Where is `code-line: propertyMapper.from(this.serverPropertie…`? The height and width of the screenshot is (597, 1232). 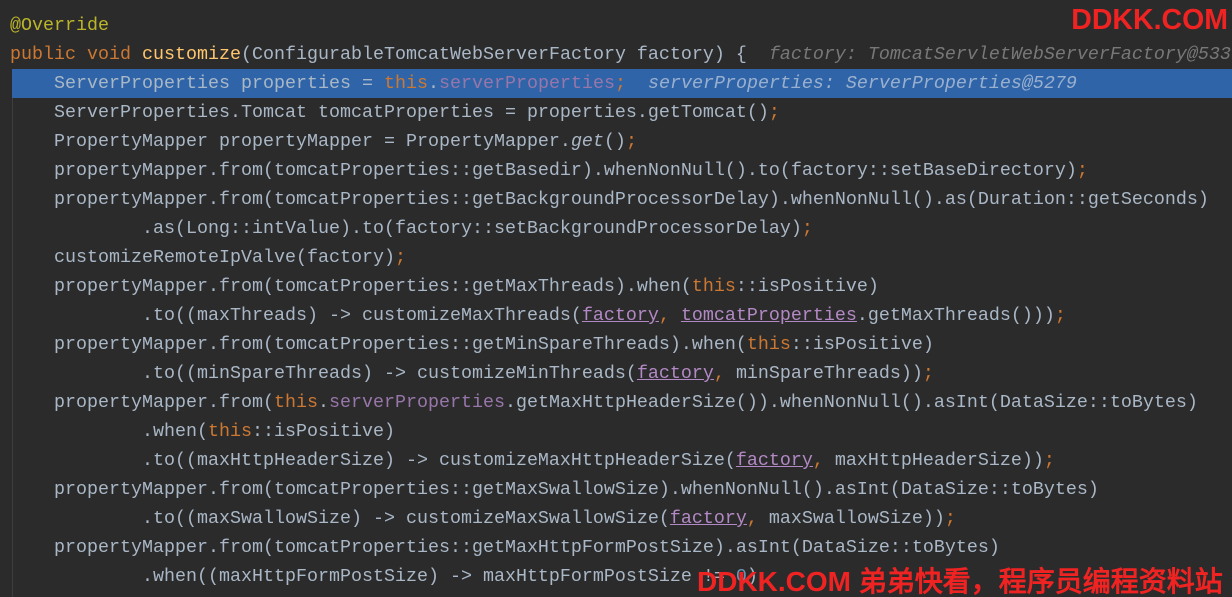
code-line: propertyMapper.from(this.serverPropertie… is located at coordinates (616, 402).